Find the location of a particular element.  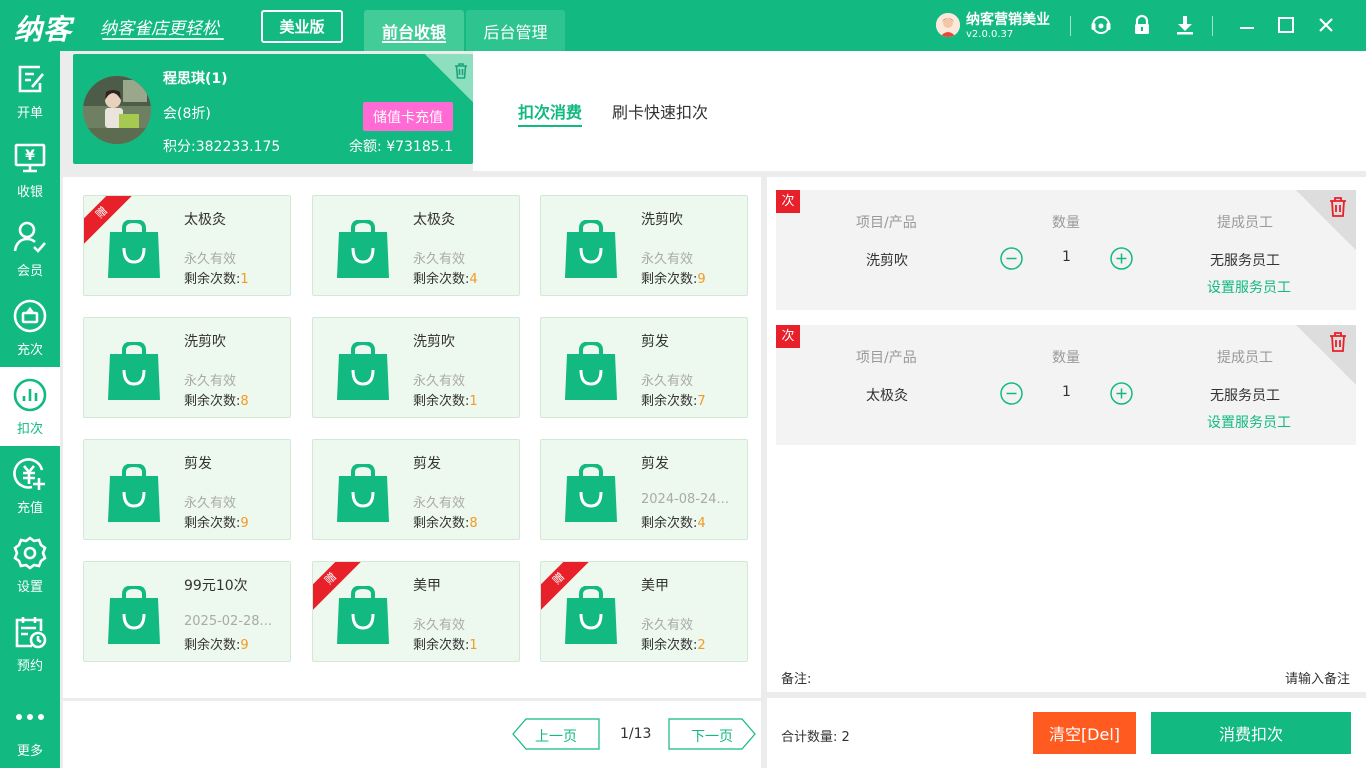

sidebar-item-label: 充值 is located at coordinates (29, 508).